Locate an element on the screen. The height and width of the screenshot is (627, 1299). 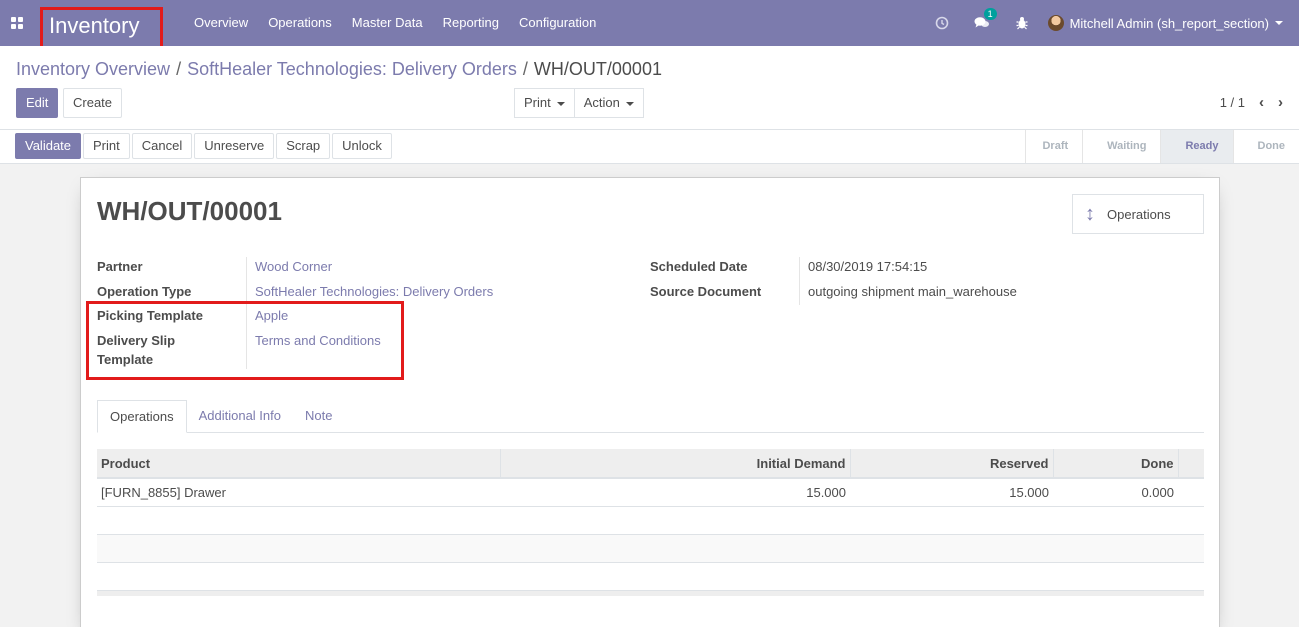
column-header-done: Done is located at coordinates (1116, 464).